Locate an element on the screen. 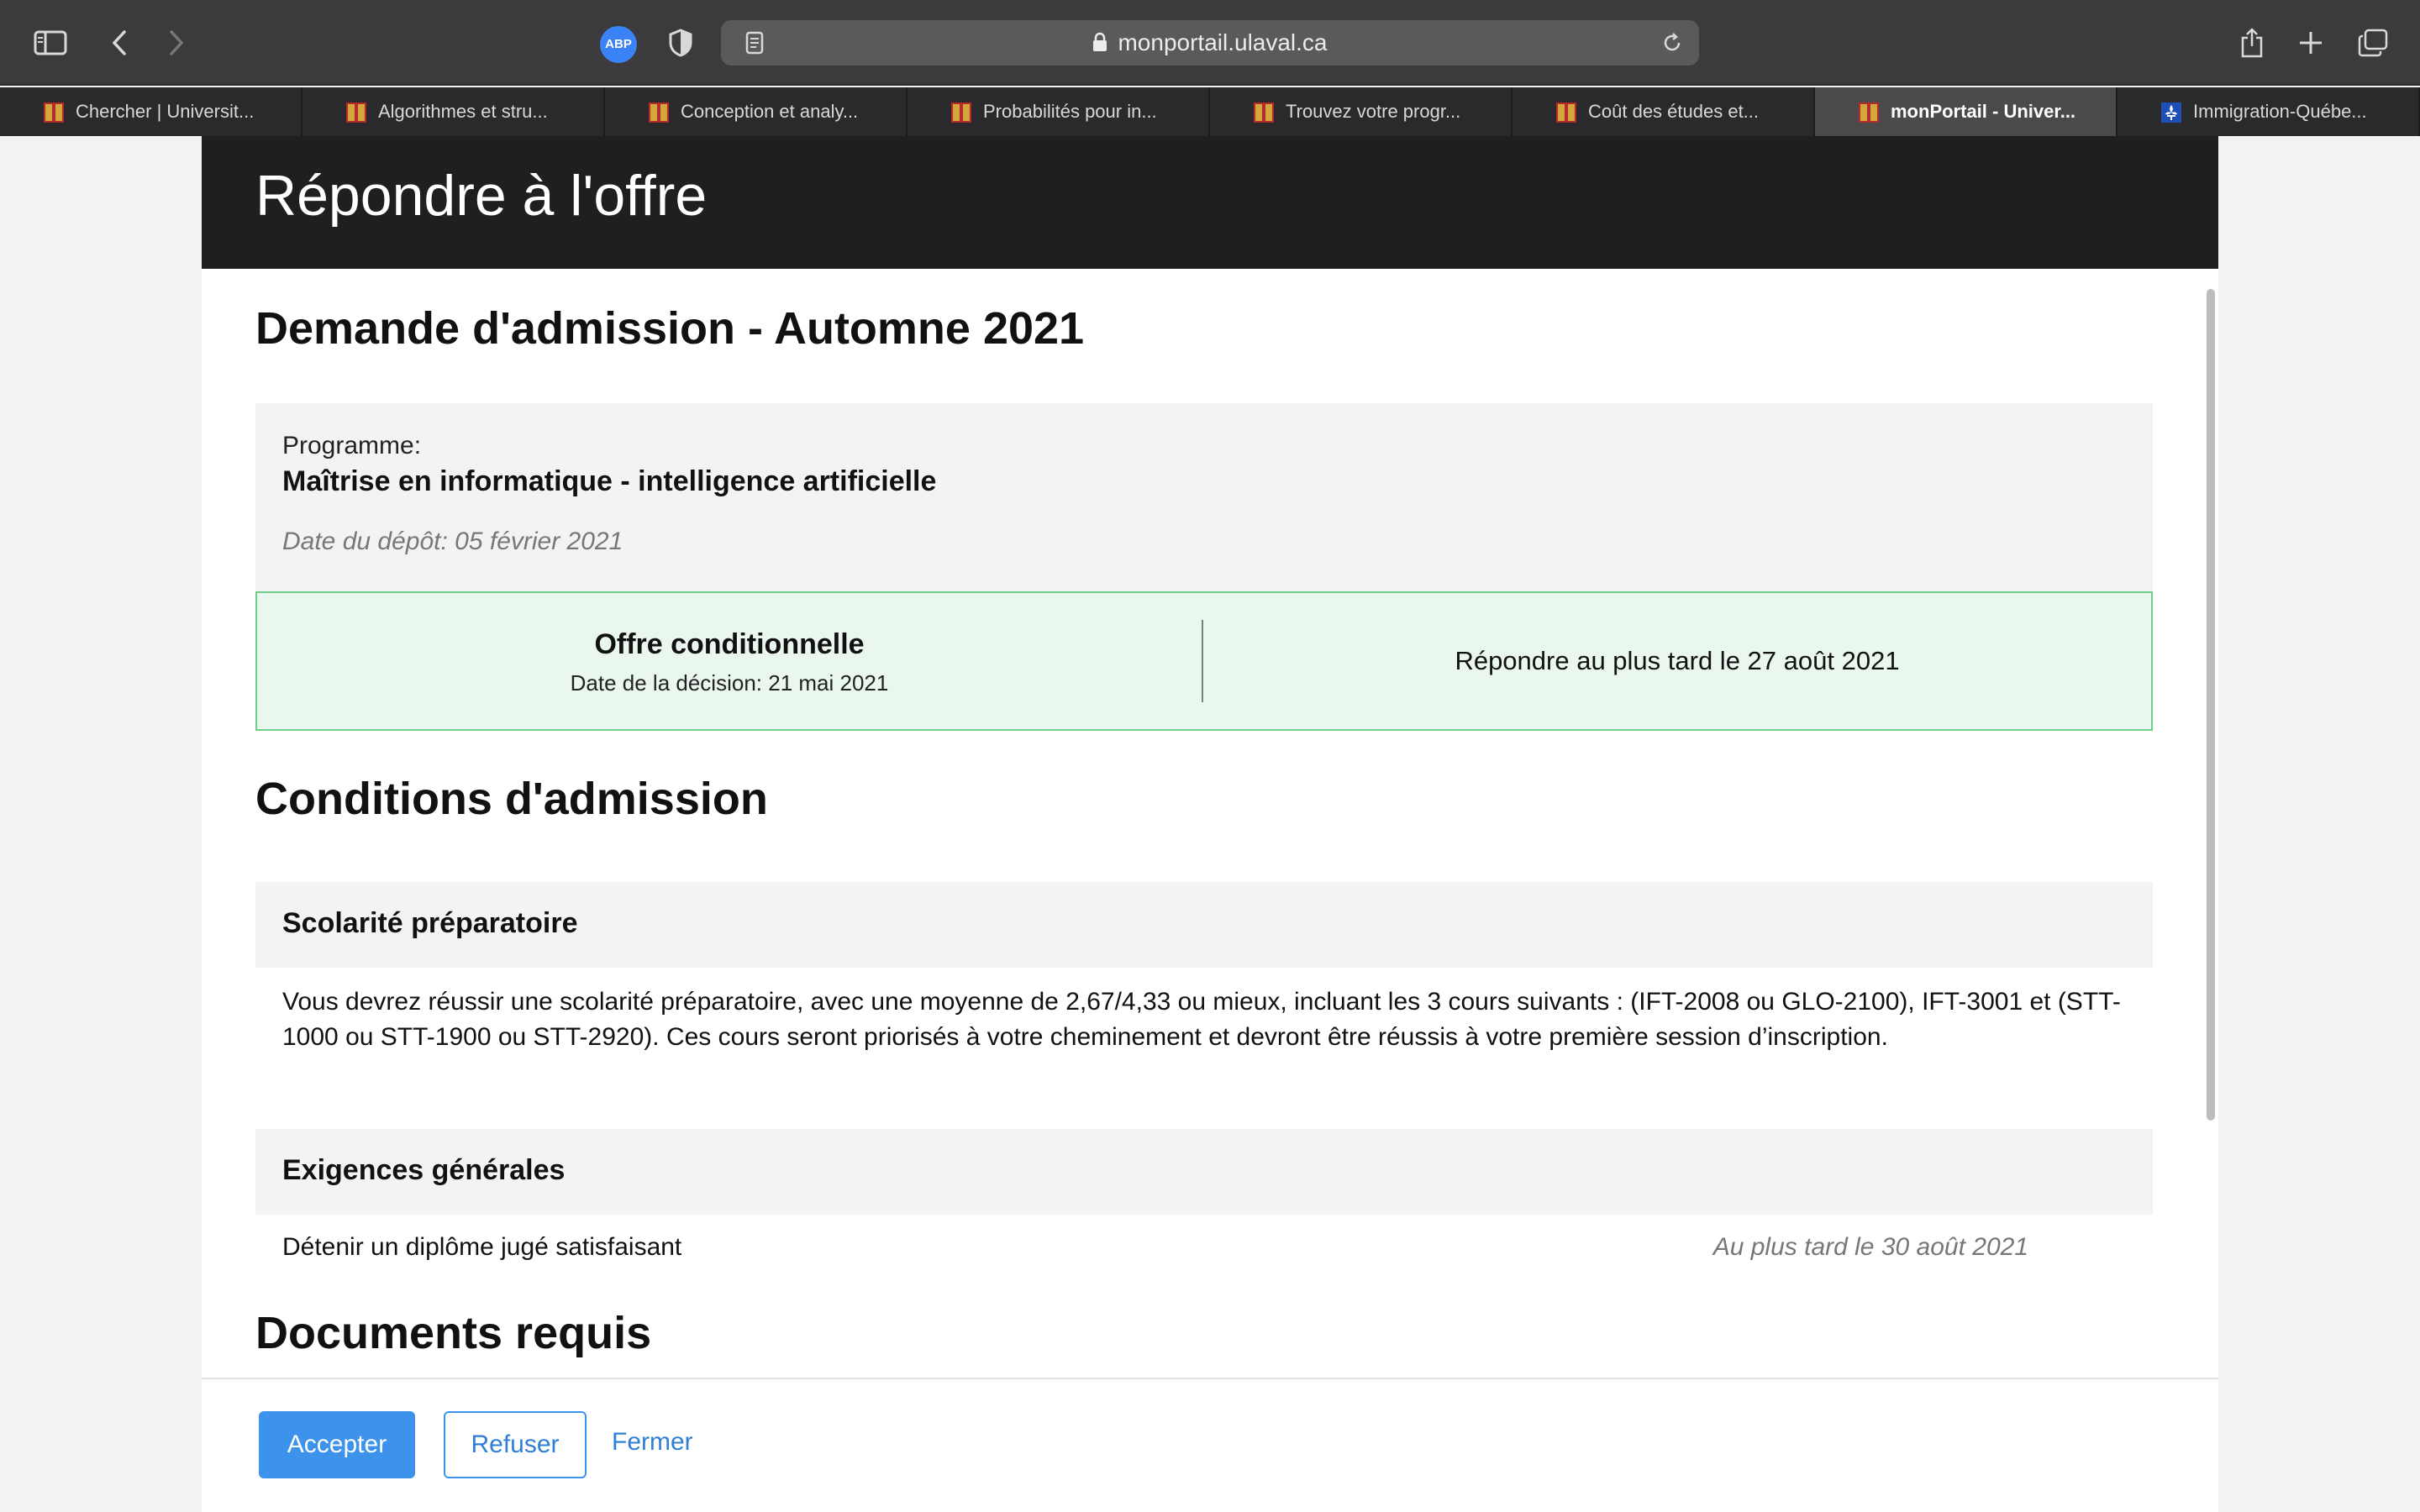 Image resolution: width=2420 pixels, height=1512 pixels. address-bar: monportail.ulaval.ca is located at coordinates (1210, 43).